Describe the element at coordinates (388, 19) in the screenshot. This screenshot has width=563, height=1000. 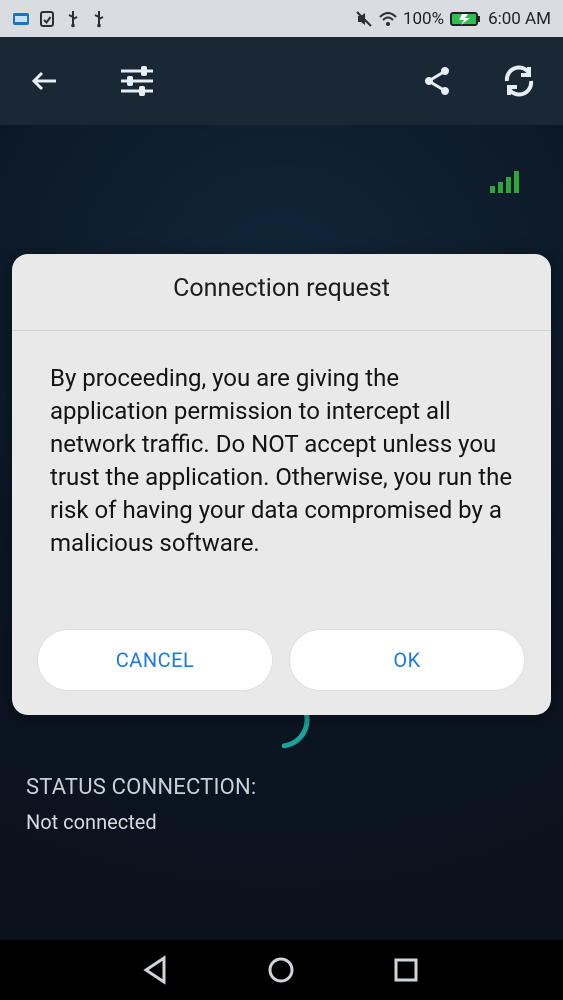
I see `wifi-icon` at that location.